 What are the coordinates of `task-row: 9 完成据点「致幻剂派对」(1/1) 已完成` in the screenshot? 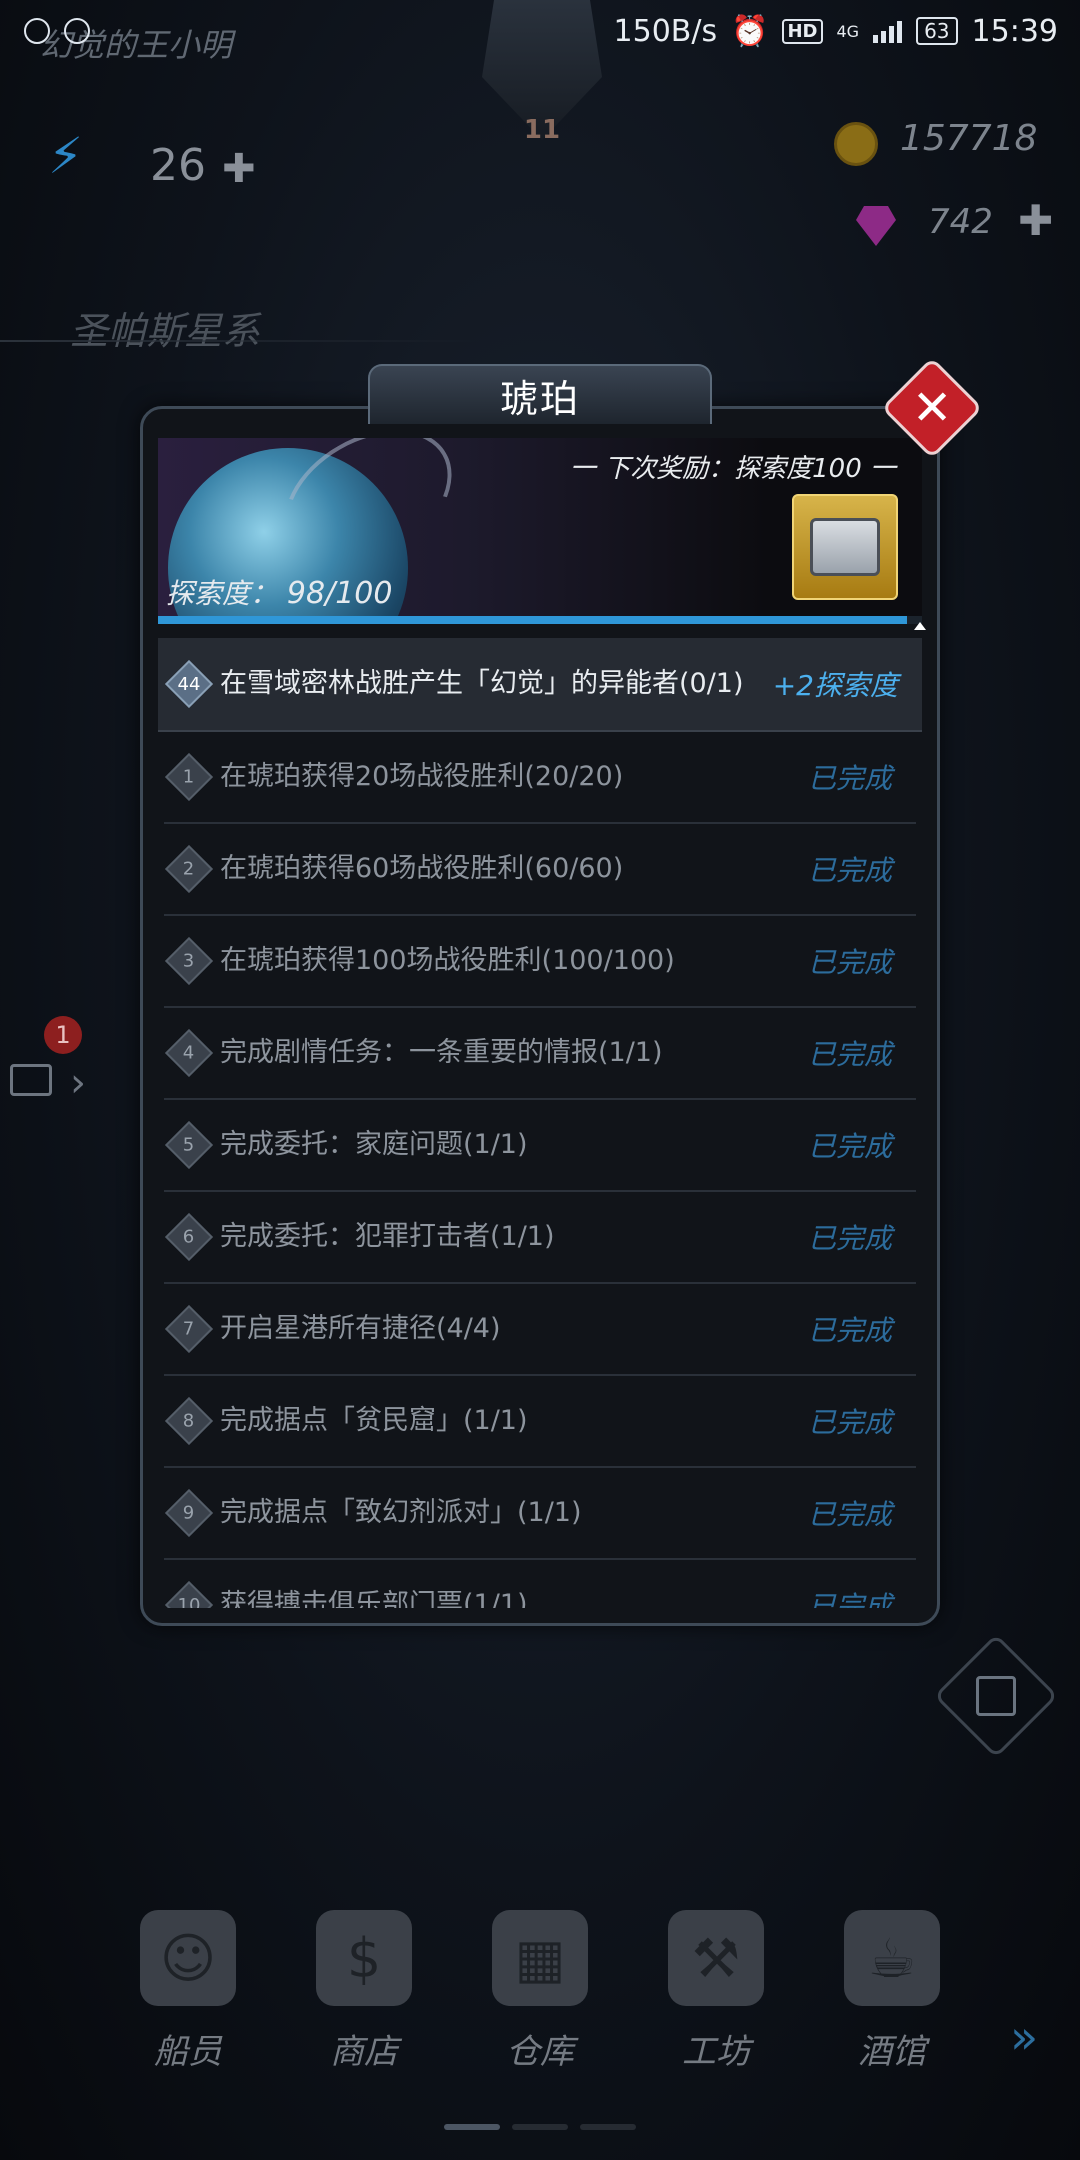 It's located at (540, 1514).